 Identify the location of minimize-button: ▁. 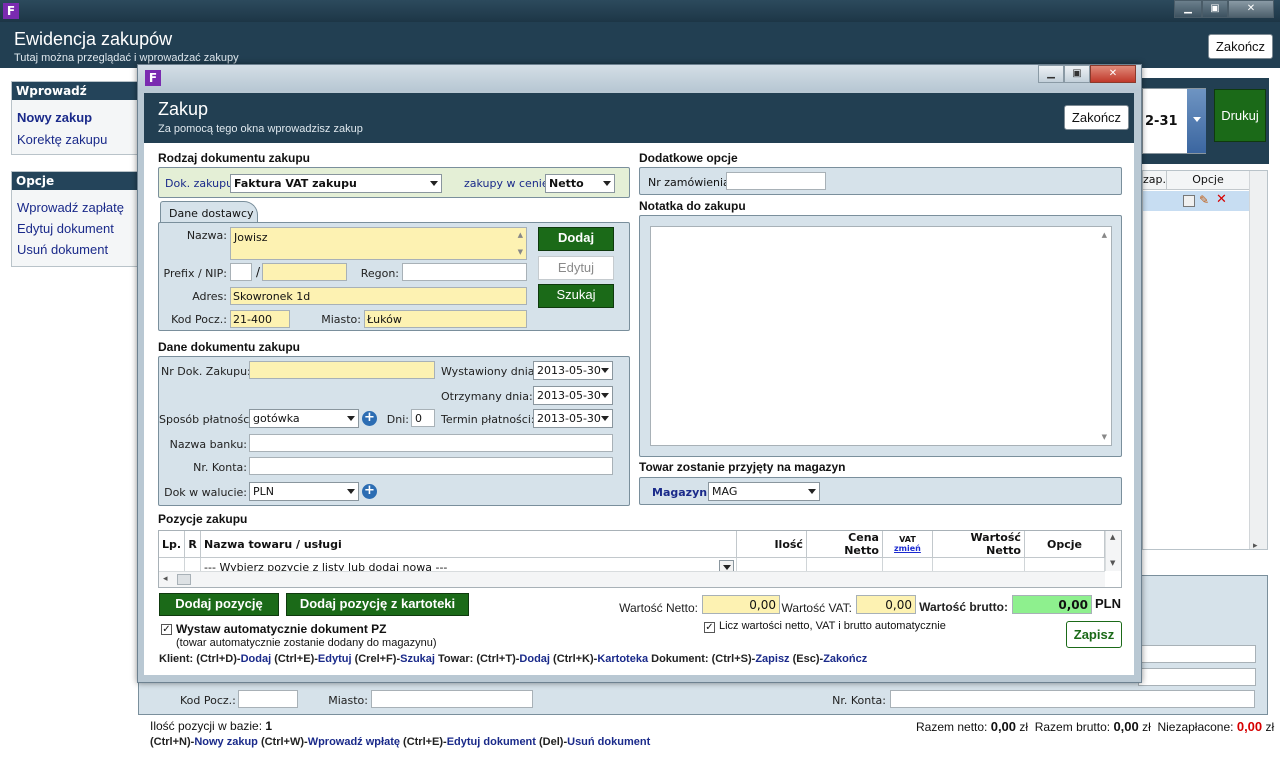
(1188, 9).